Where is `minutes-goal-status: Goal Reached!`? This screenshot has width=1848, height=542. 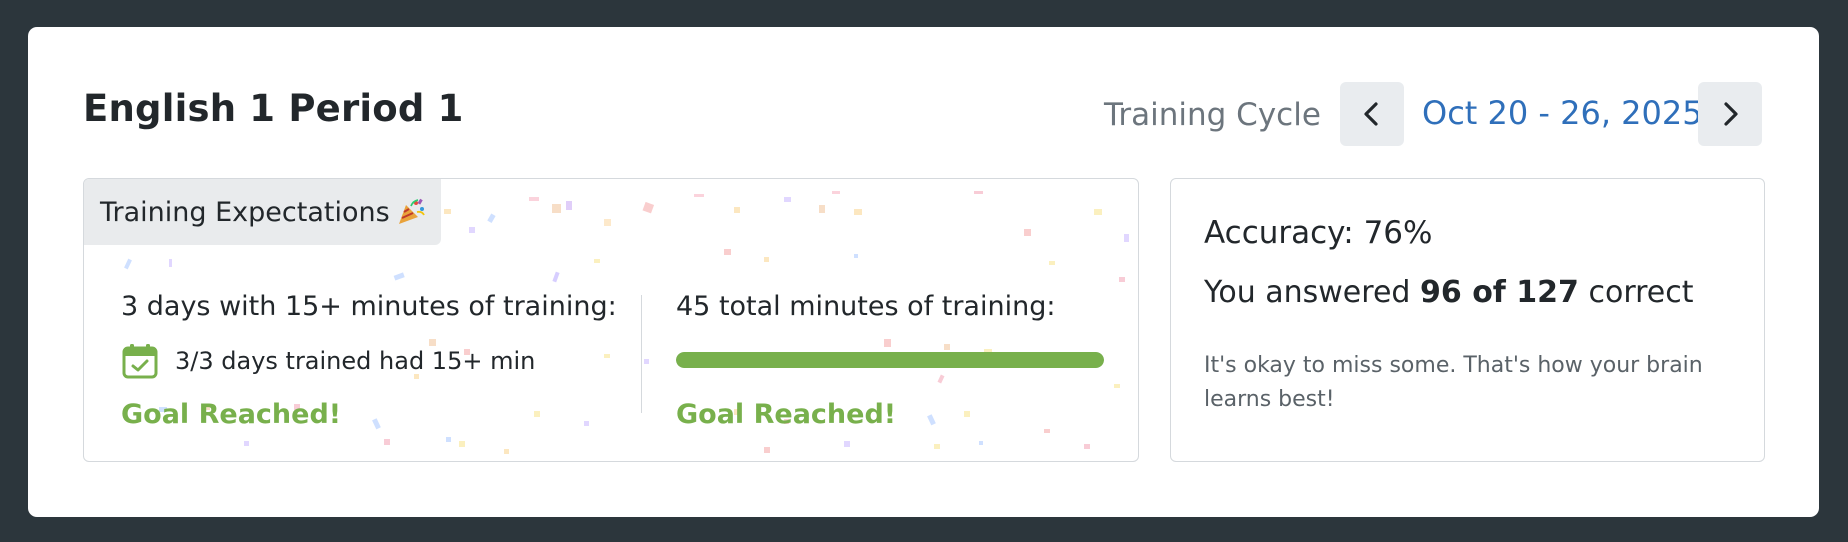 minutes-goal-status: Goal Reached! is located at coordinates (786, 414).